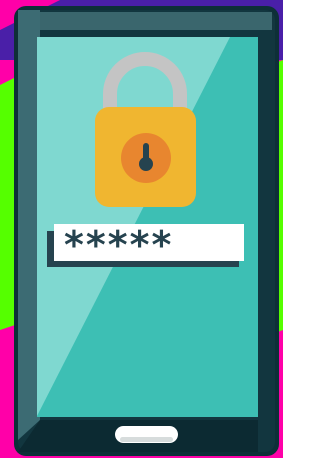 This screenshot has width=320, height=458. What do you see at coordinates (119, 245) in the screenshot?
I see `password-masked-text: *****` at bounding box center [119, 245].